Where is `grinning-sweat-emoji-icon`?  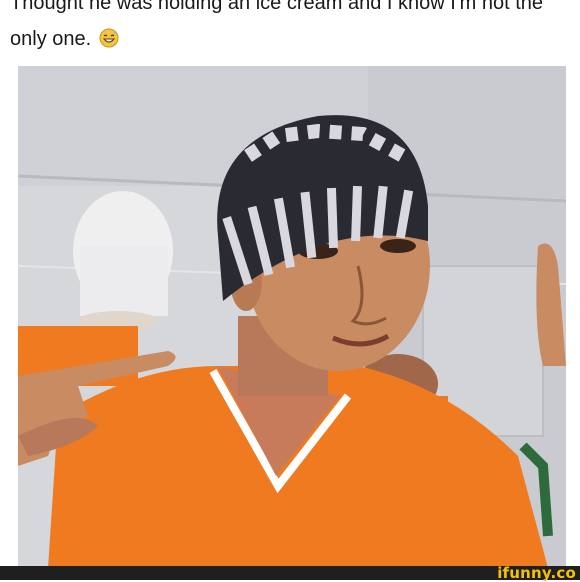
grinning-sweat-emoji-icon is located at coordinates (109, 37).